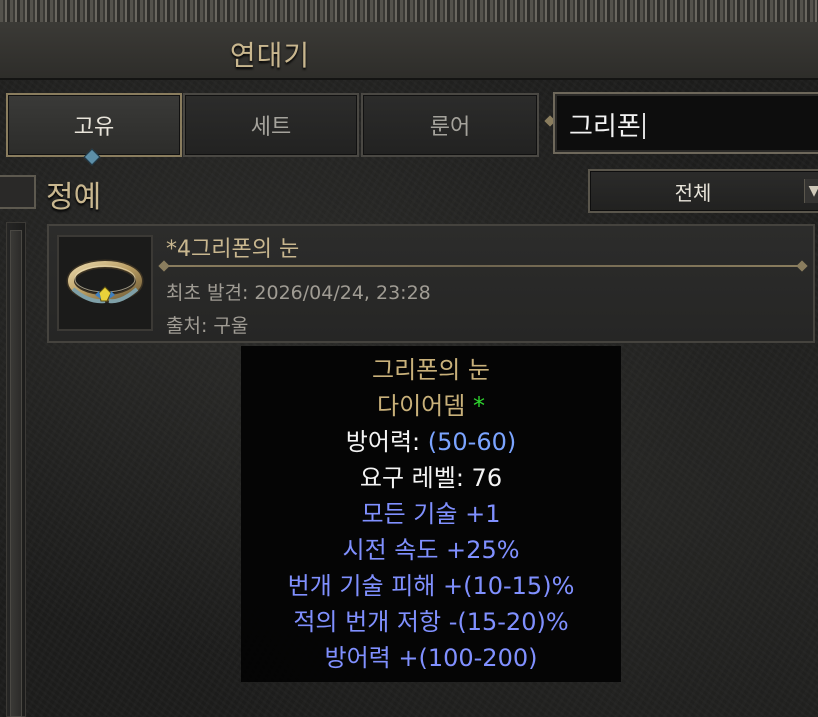  Describe the element at coordinates (74, 197) in the screenshot. I see `group-title: 정예` at that location.